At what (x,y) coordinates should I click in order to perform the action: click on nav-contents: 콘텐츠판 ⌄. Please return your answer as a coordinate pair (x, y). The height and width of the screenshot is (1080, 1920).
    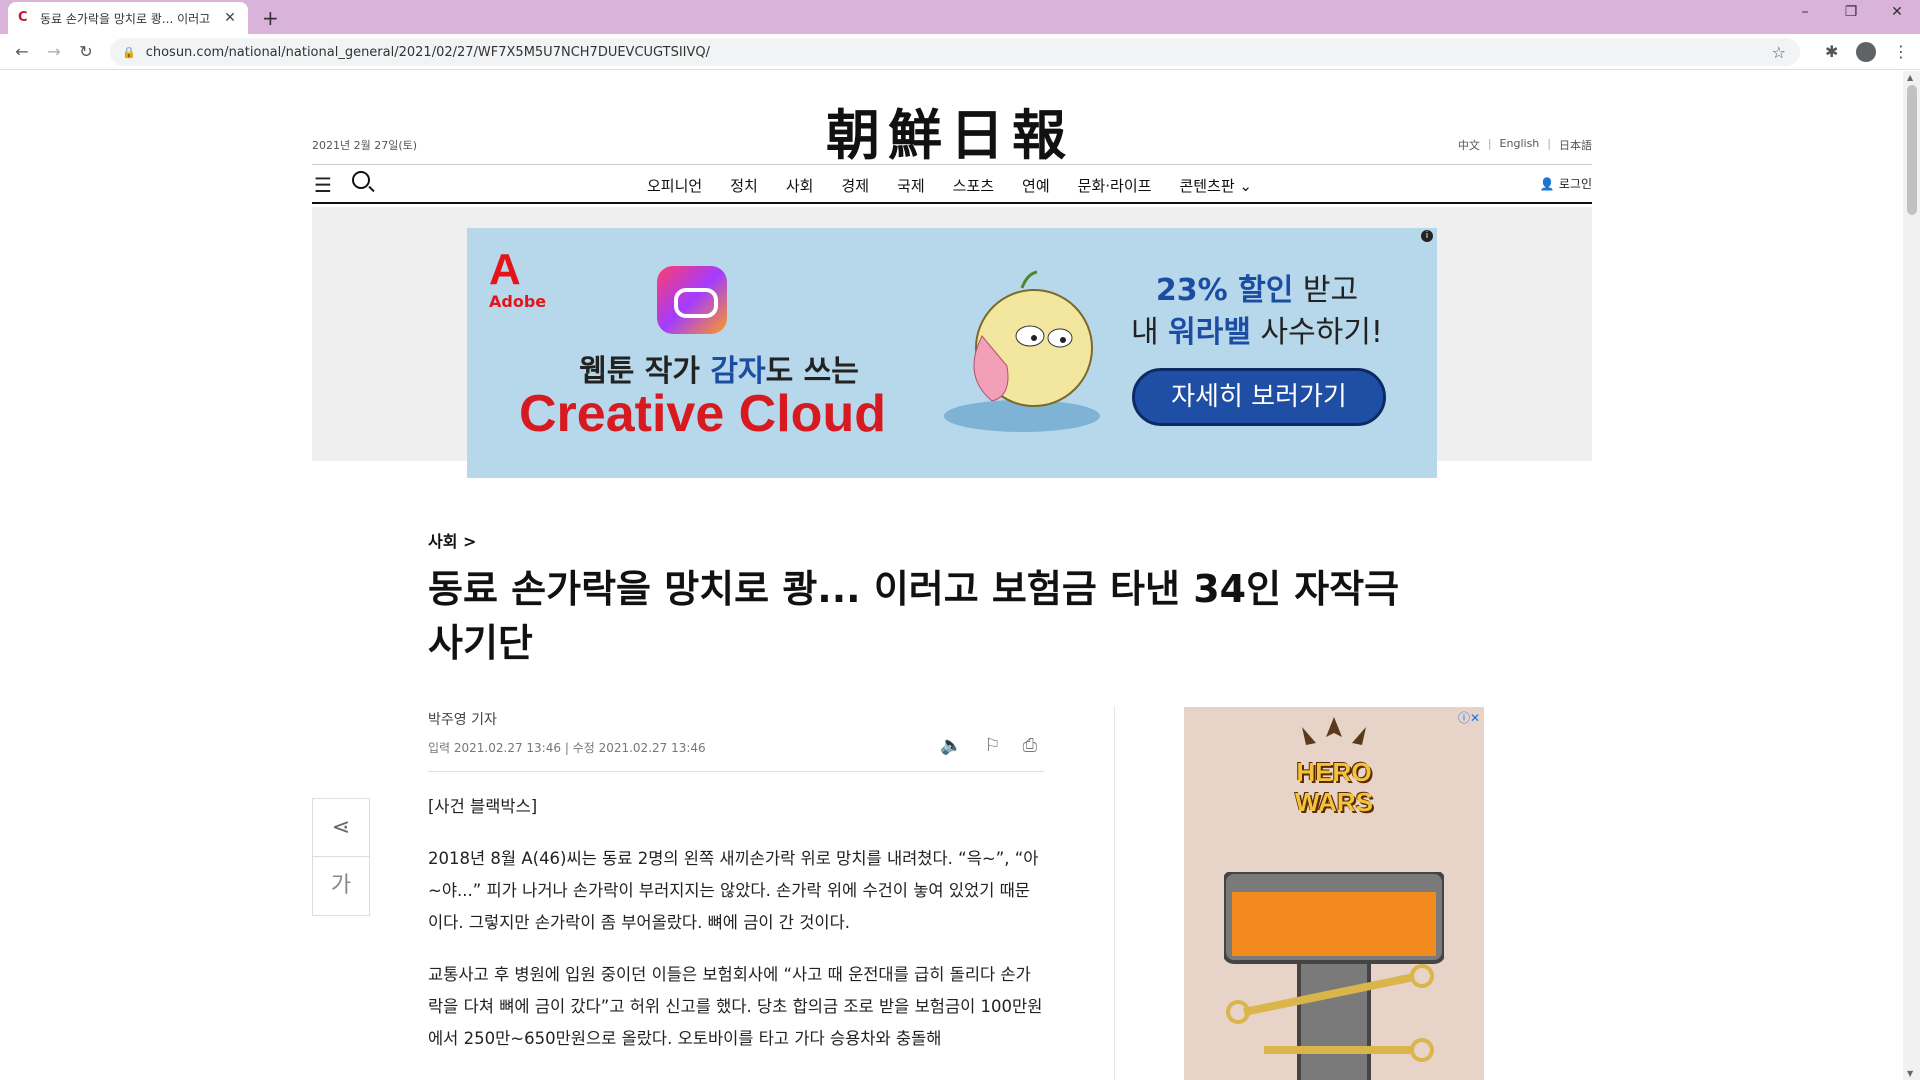
    Looking at the image, I should click on (1215, 189).